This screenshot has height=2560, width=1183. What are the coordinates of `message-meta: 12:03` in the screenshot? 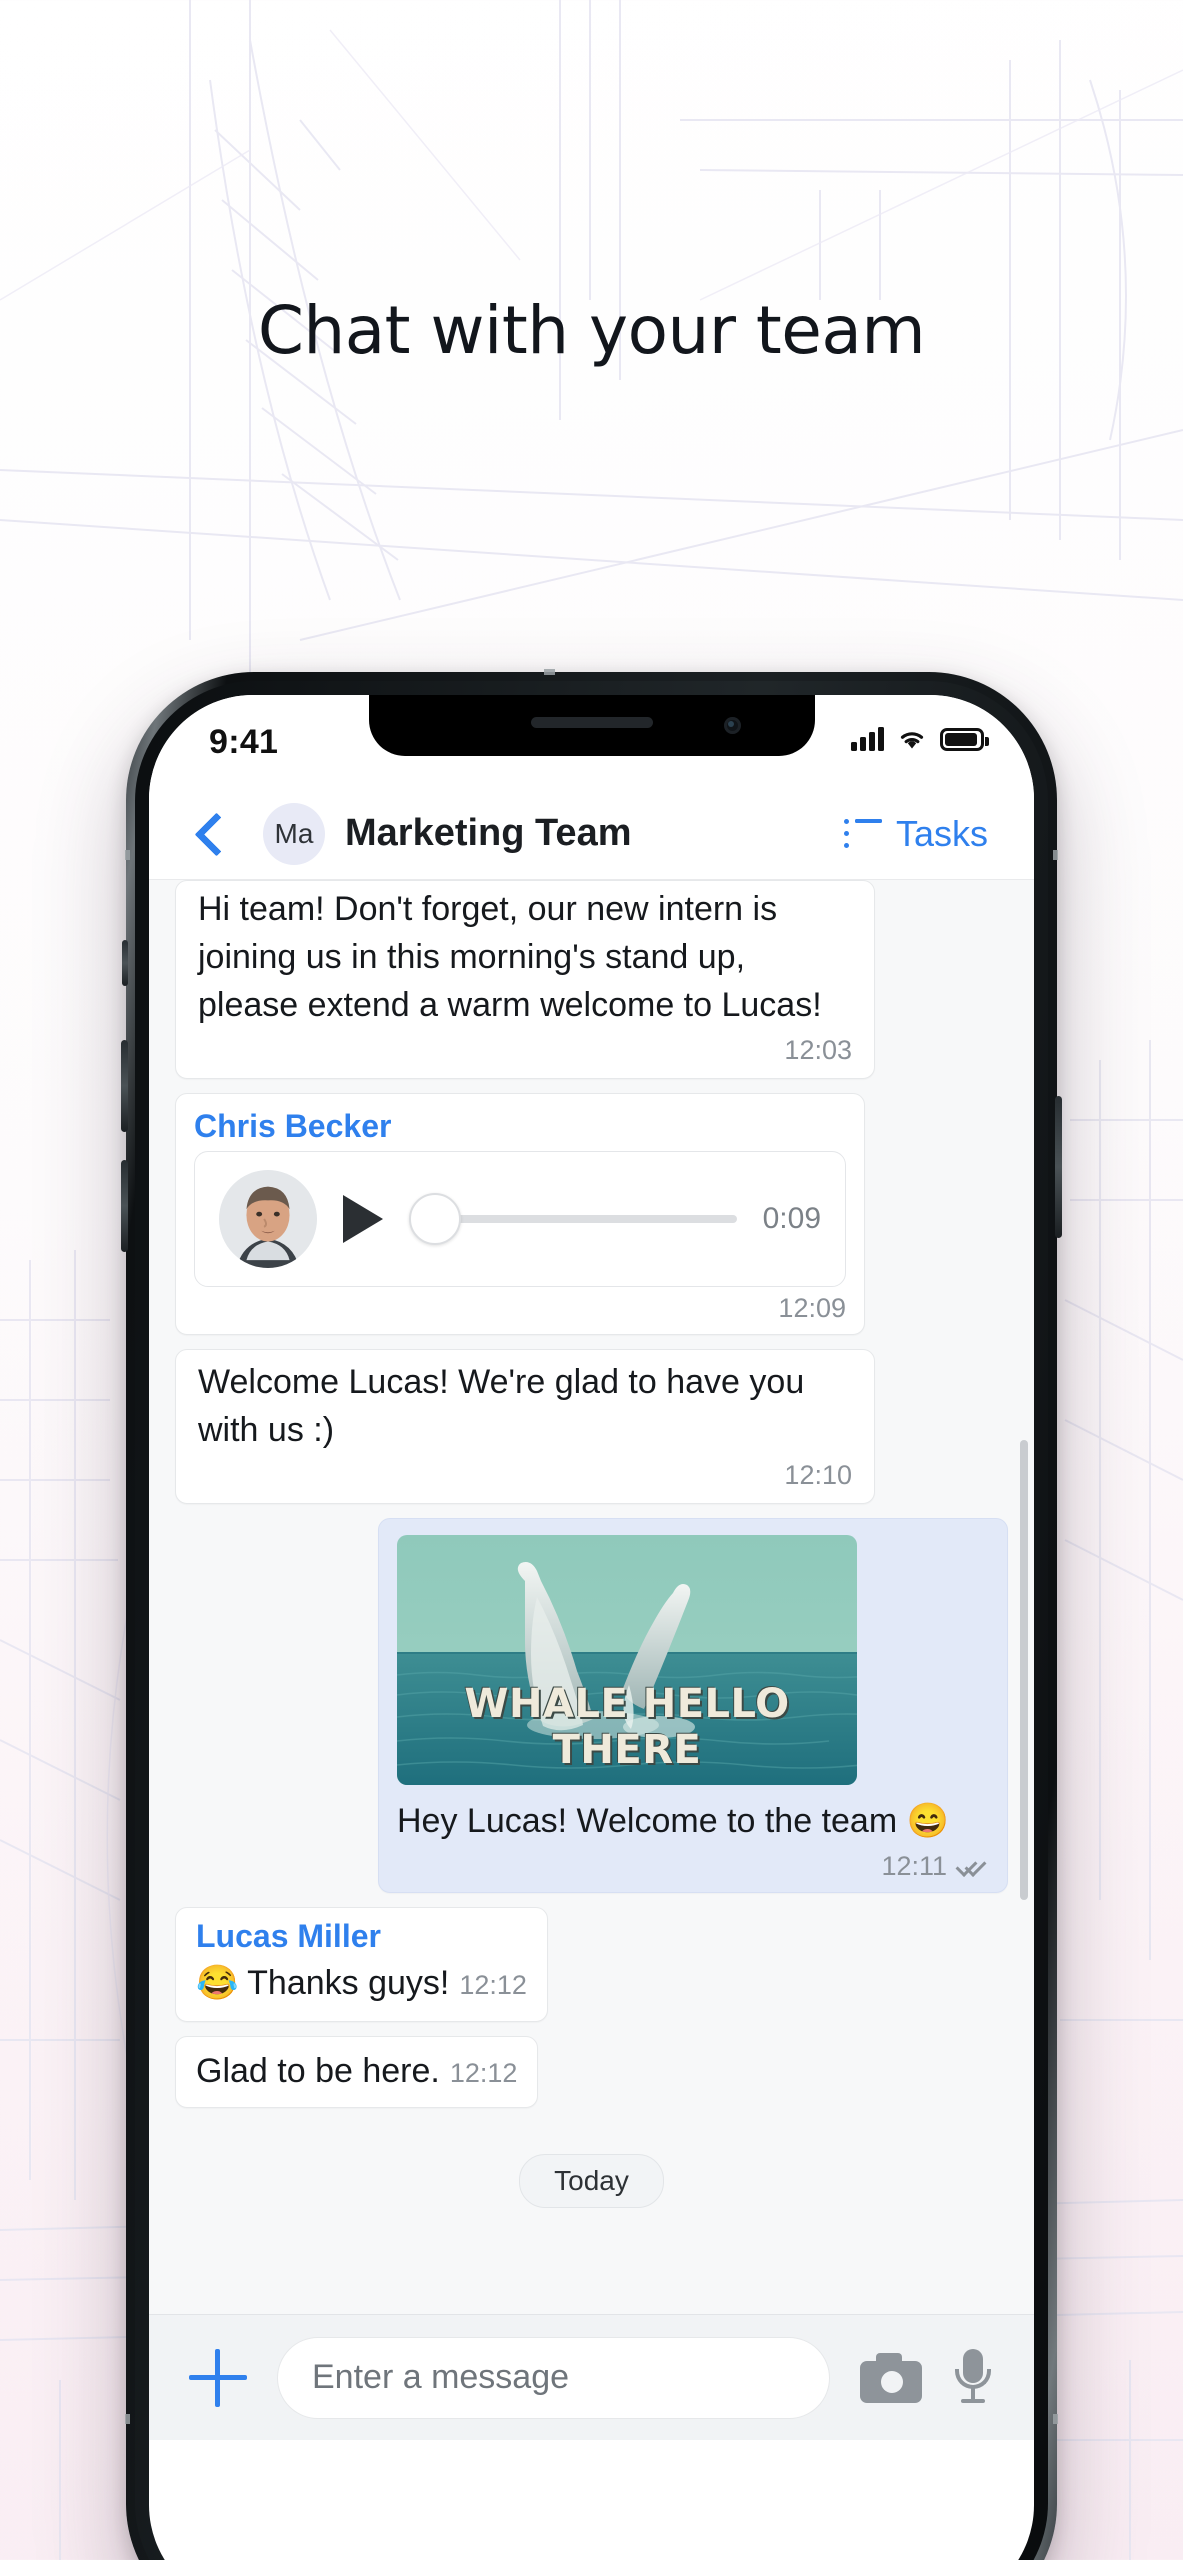 It's located at (525, 1050).